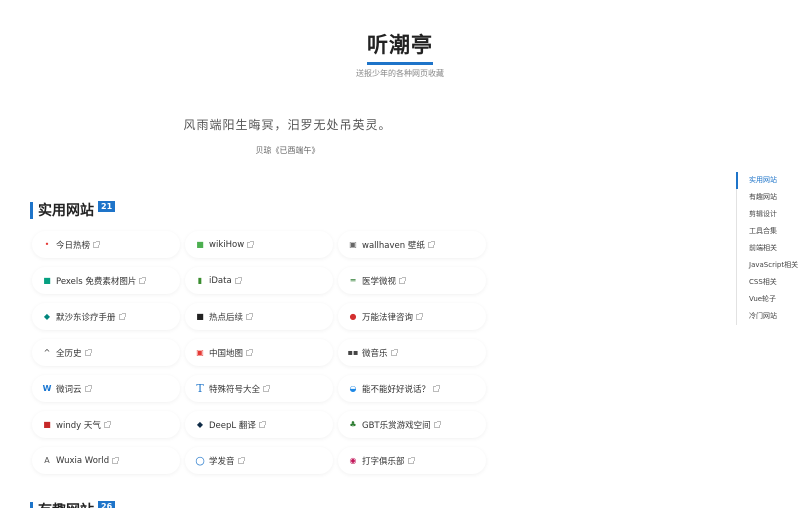  I want to click on site-card: ● 万能法律咨询, so click(412, 316).